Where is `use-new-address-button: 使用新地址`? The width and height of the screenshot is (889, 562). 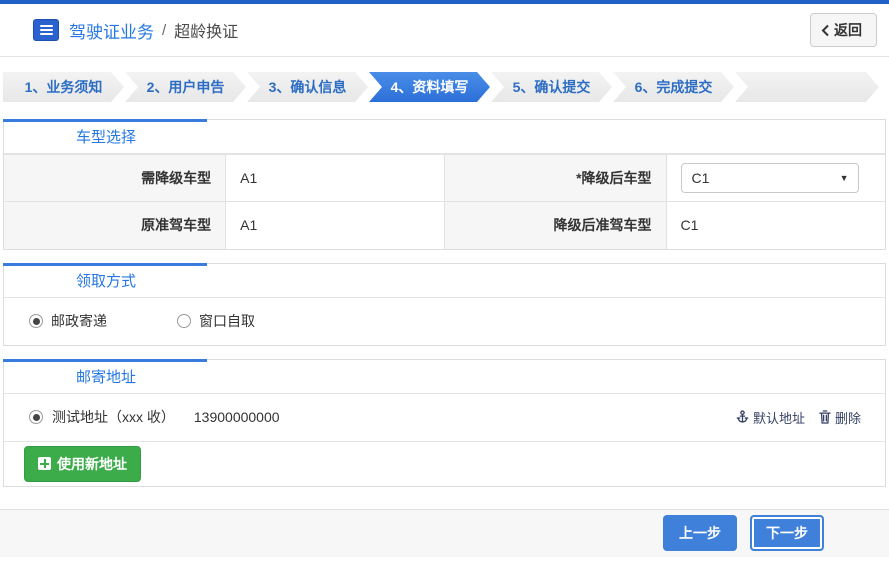 use-new-address-button: 使用新地址 is located at coordinates (82, 463).